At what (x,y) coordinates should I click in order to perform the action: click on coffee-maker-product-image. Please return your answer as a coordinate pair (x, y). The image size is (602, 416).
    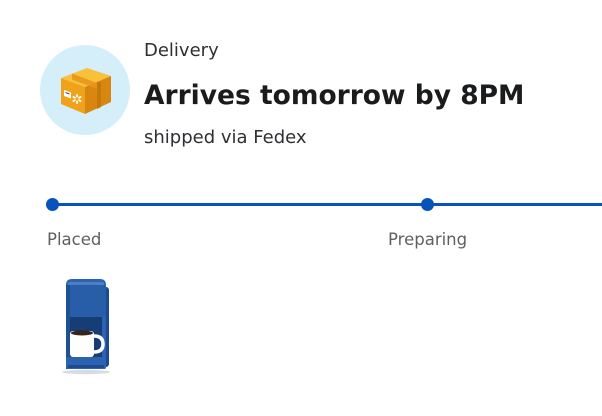
    Looking at the image, I should click on (85, 325).